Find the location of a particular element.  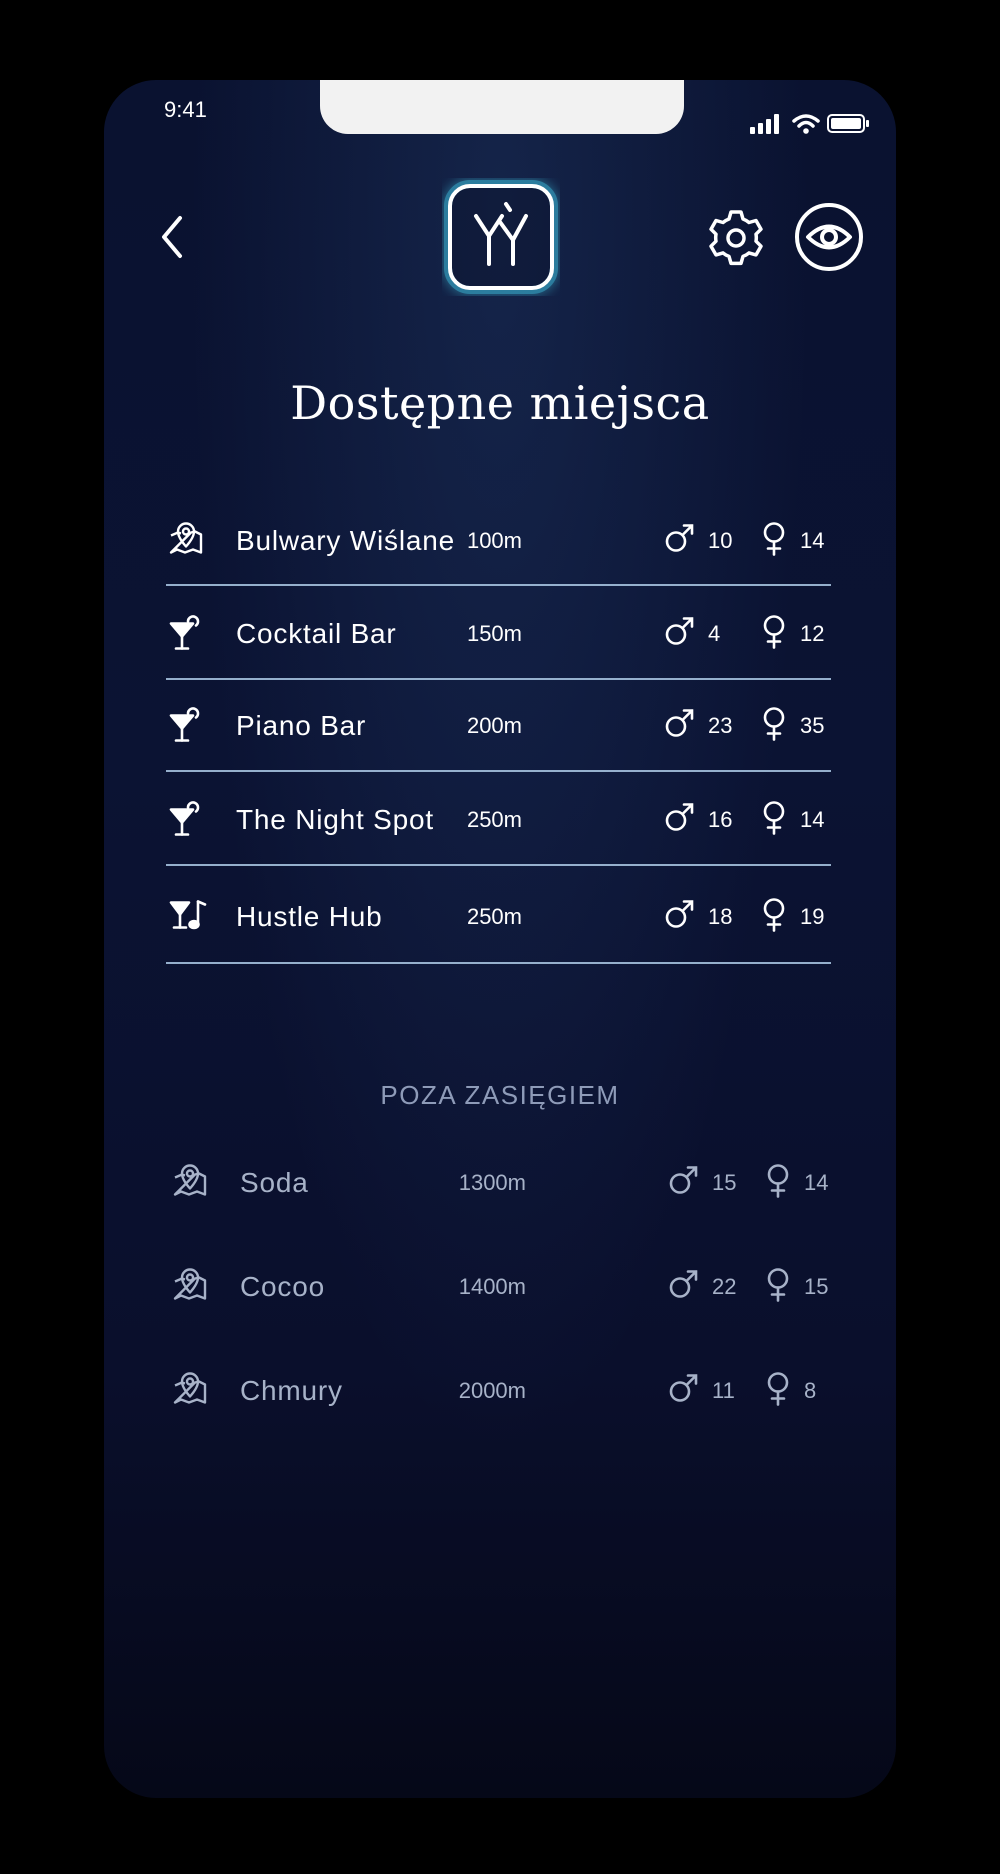

notch is located at coordinates (502, 107).